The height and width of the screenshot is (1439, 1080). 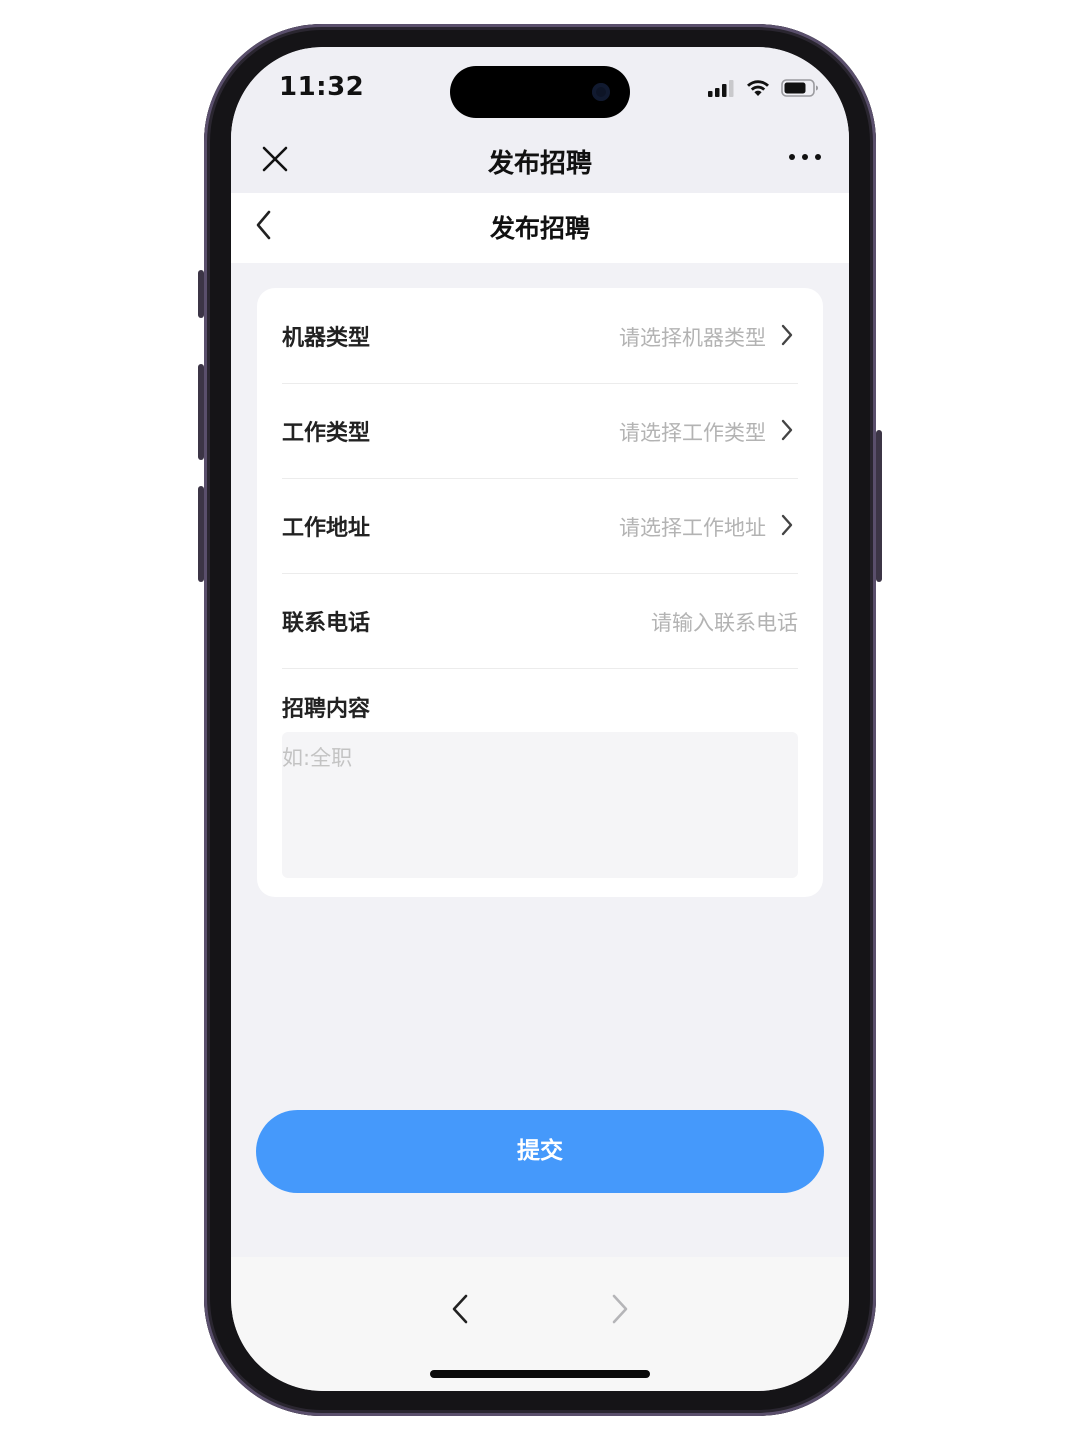 I want to click on signal-icon, so click(x=721, y=88).